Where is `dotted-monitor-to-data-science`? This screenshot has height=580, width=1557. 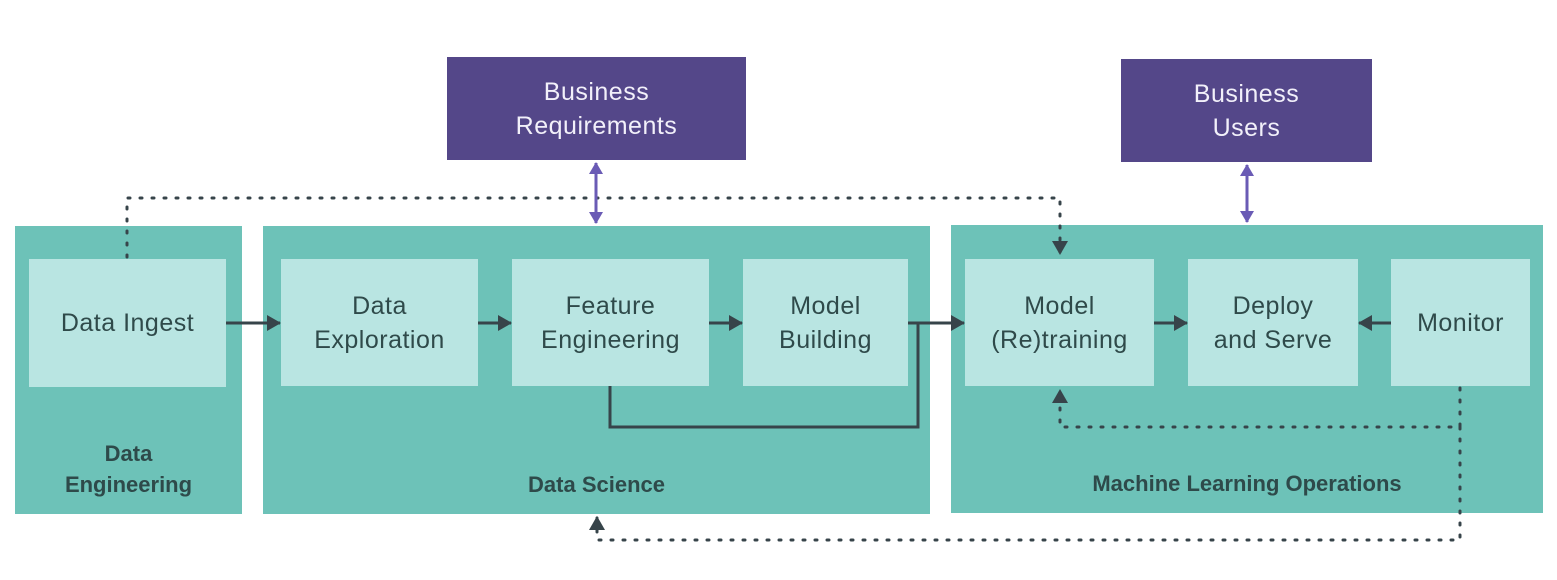 dotted-monitor-to-data-science is located at coordinates (1025, 483).